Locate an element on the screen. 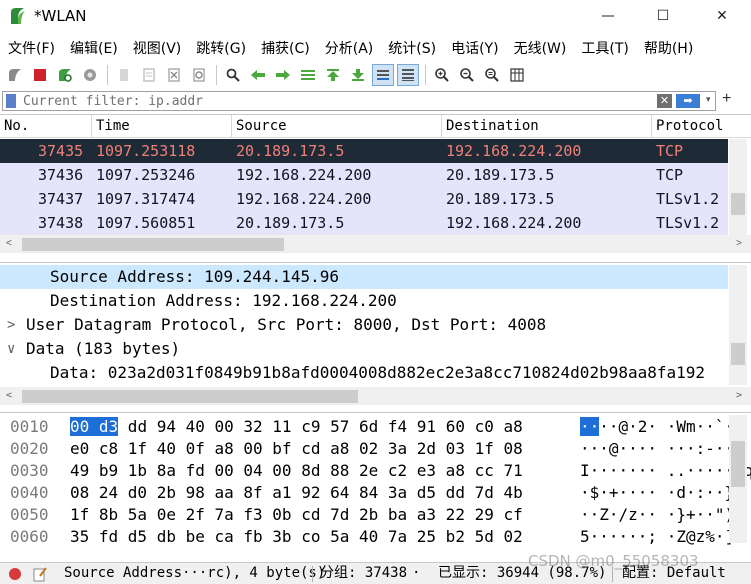  capture-options-icon is located at coordinates (90, 75).